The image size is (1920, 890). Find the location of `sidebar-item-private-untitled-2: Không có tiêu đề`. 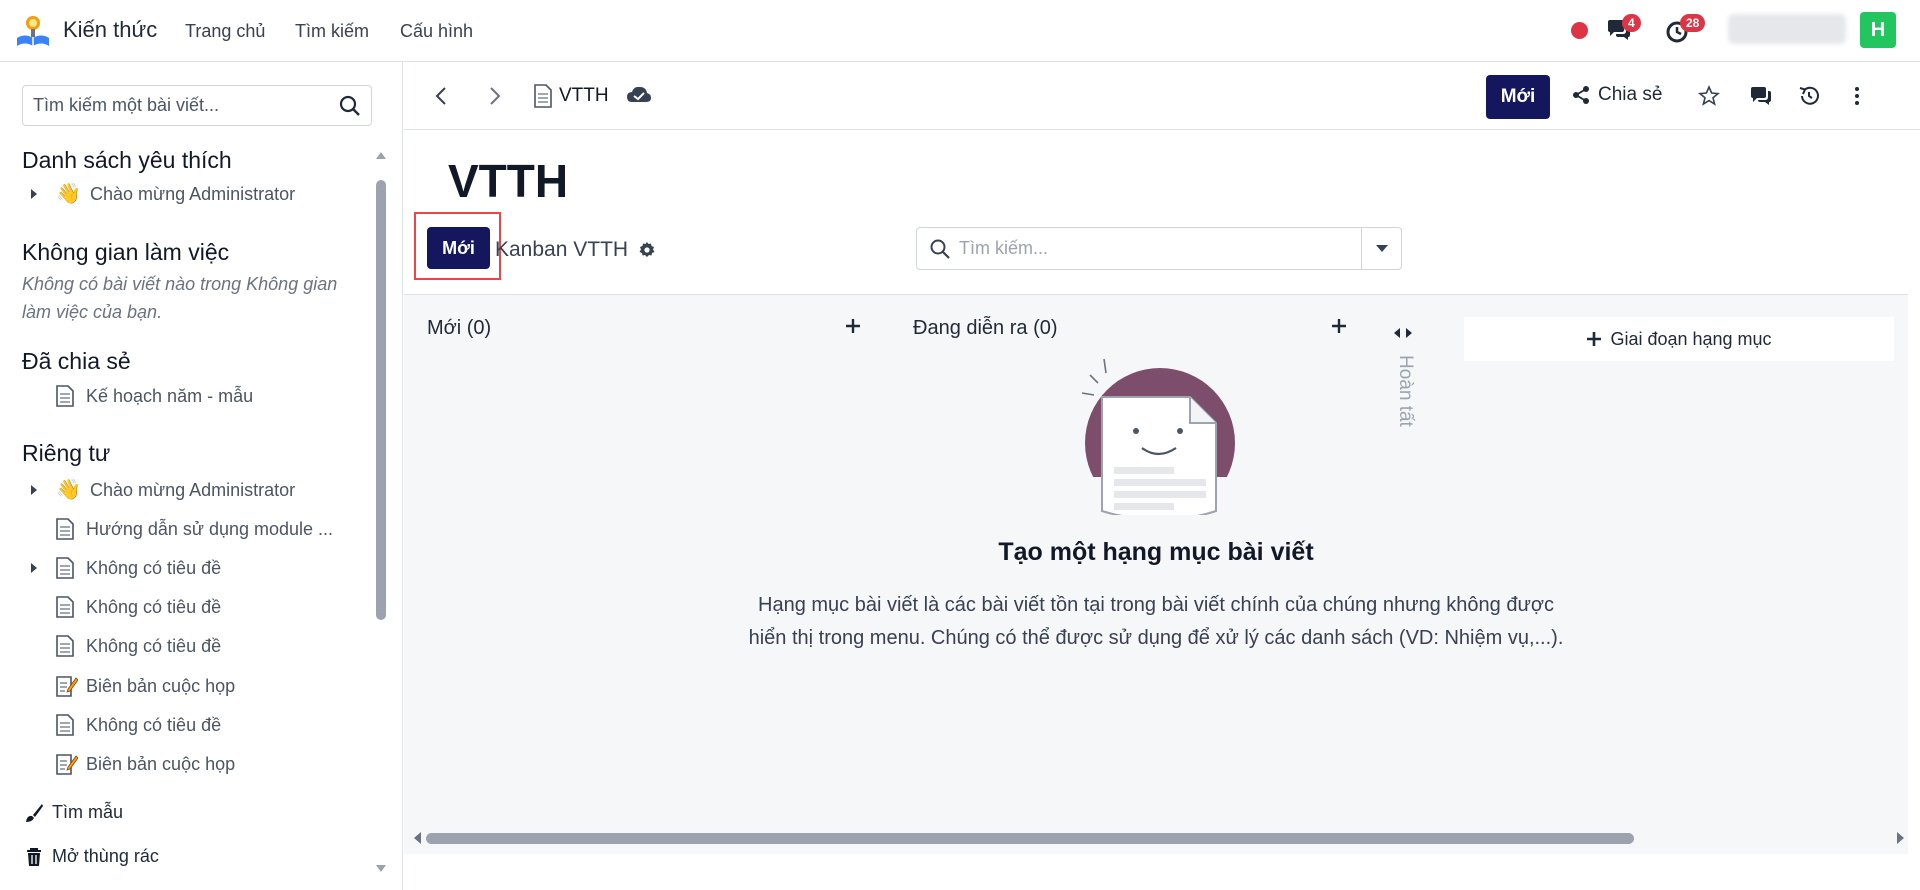

sidebar-item-private-untitled-2: Không có tiêu đề is located at coordinates (124, 607).